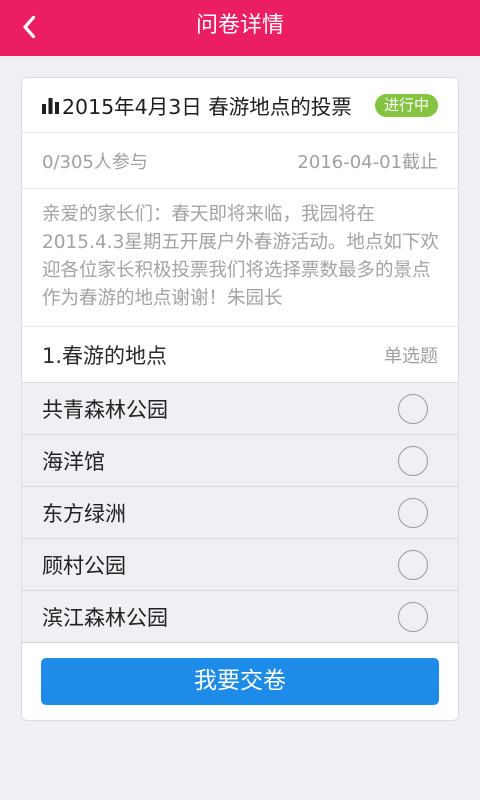 The height and width of the screenshot is (800, 480). What do you see at coordinates (162, 298) in the screenshot?
I see `description-line: 作为春游的地点谢谢！朱园长` at bounding box center [162, 298].